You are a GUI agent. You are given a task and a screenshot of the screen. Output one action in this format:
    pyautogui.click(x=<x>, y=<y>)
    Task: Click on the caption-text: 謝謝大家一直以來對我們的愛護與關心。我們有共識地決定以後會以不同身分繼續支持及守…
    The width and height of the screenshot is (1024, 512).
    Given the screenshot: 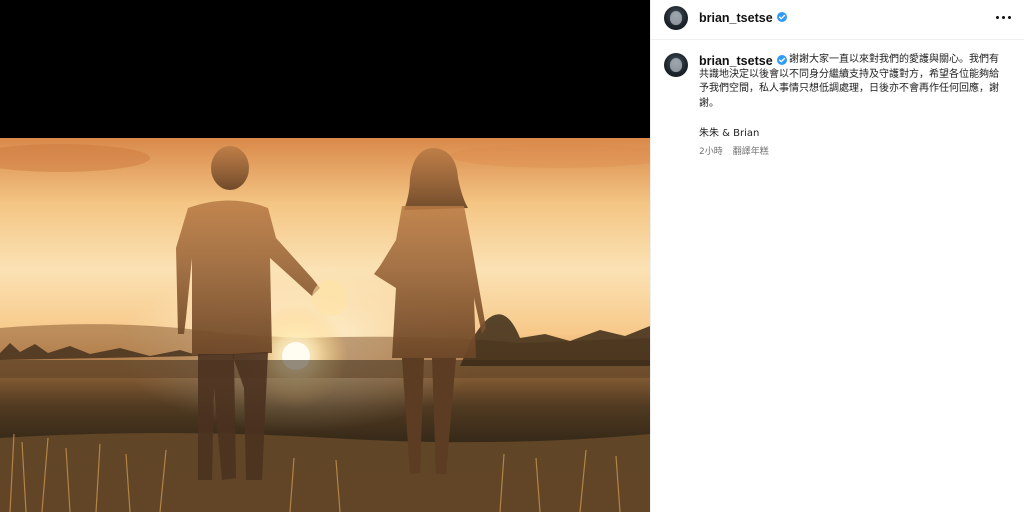 What is the action you would take?
    pyautogui.click(x=849, y=81)
    